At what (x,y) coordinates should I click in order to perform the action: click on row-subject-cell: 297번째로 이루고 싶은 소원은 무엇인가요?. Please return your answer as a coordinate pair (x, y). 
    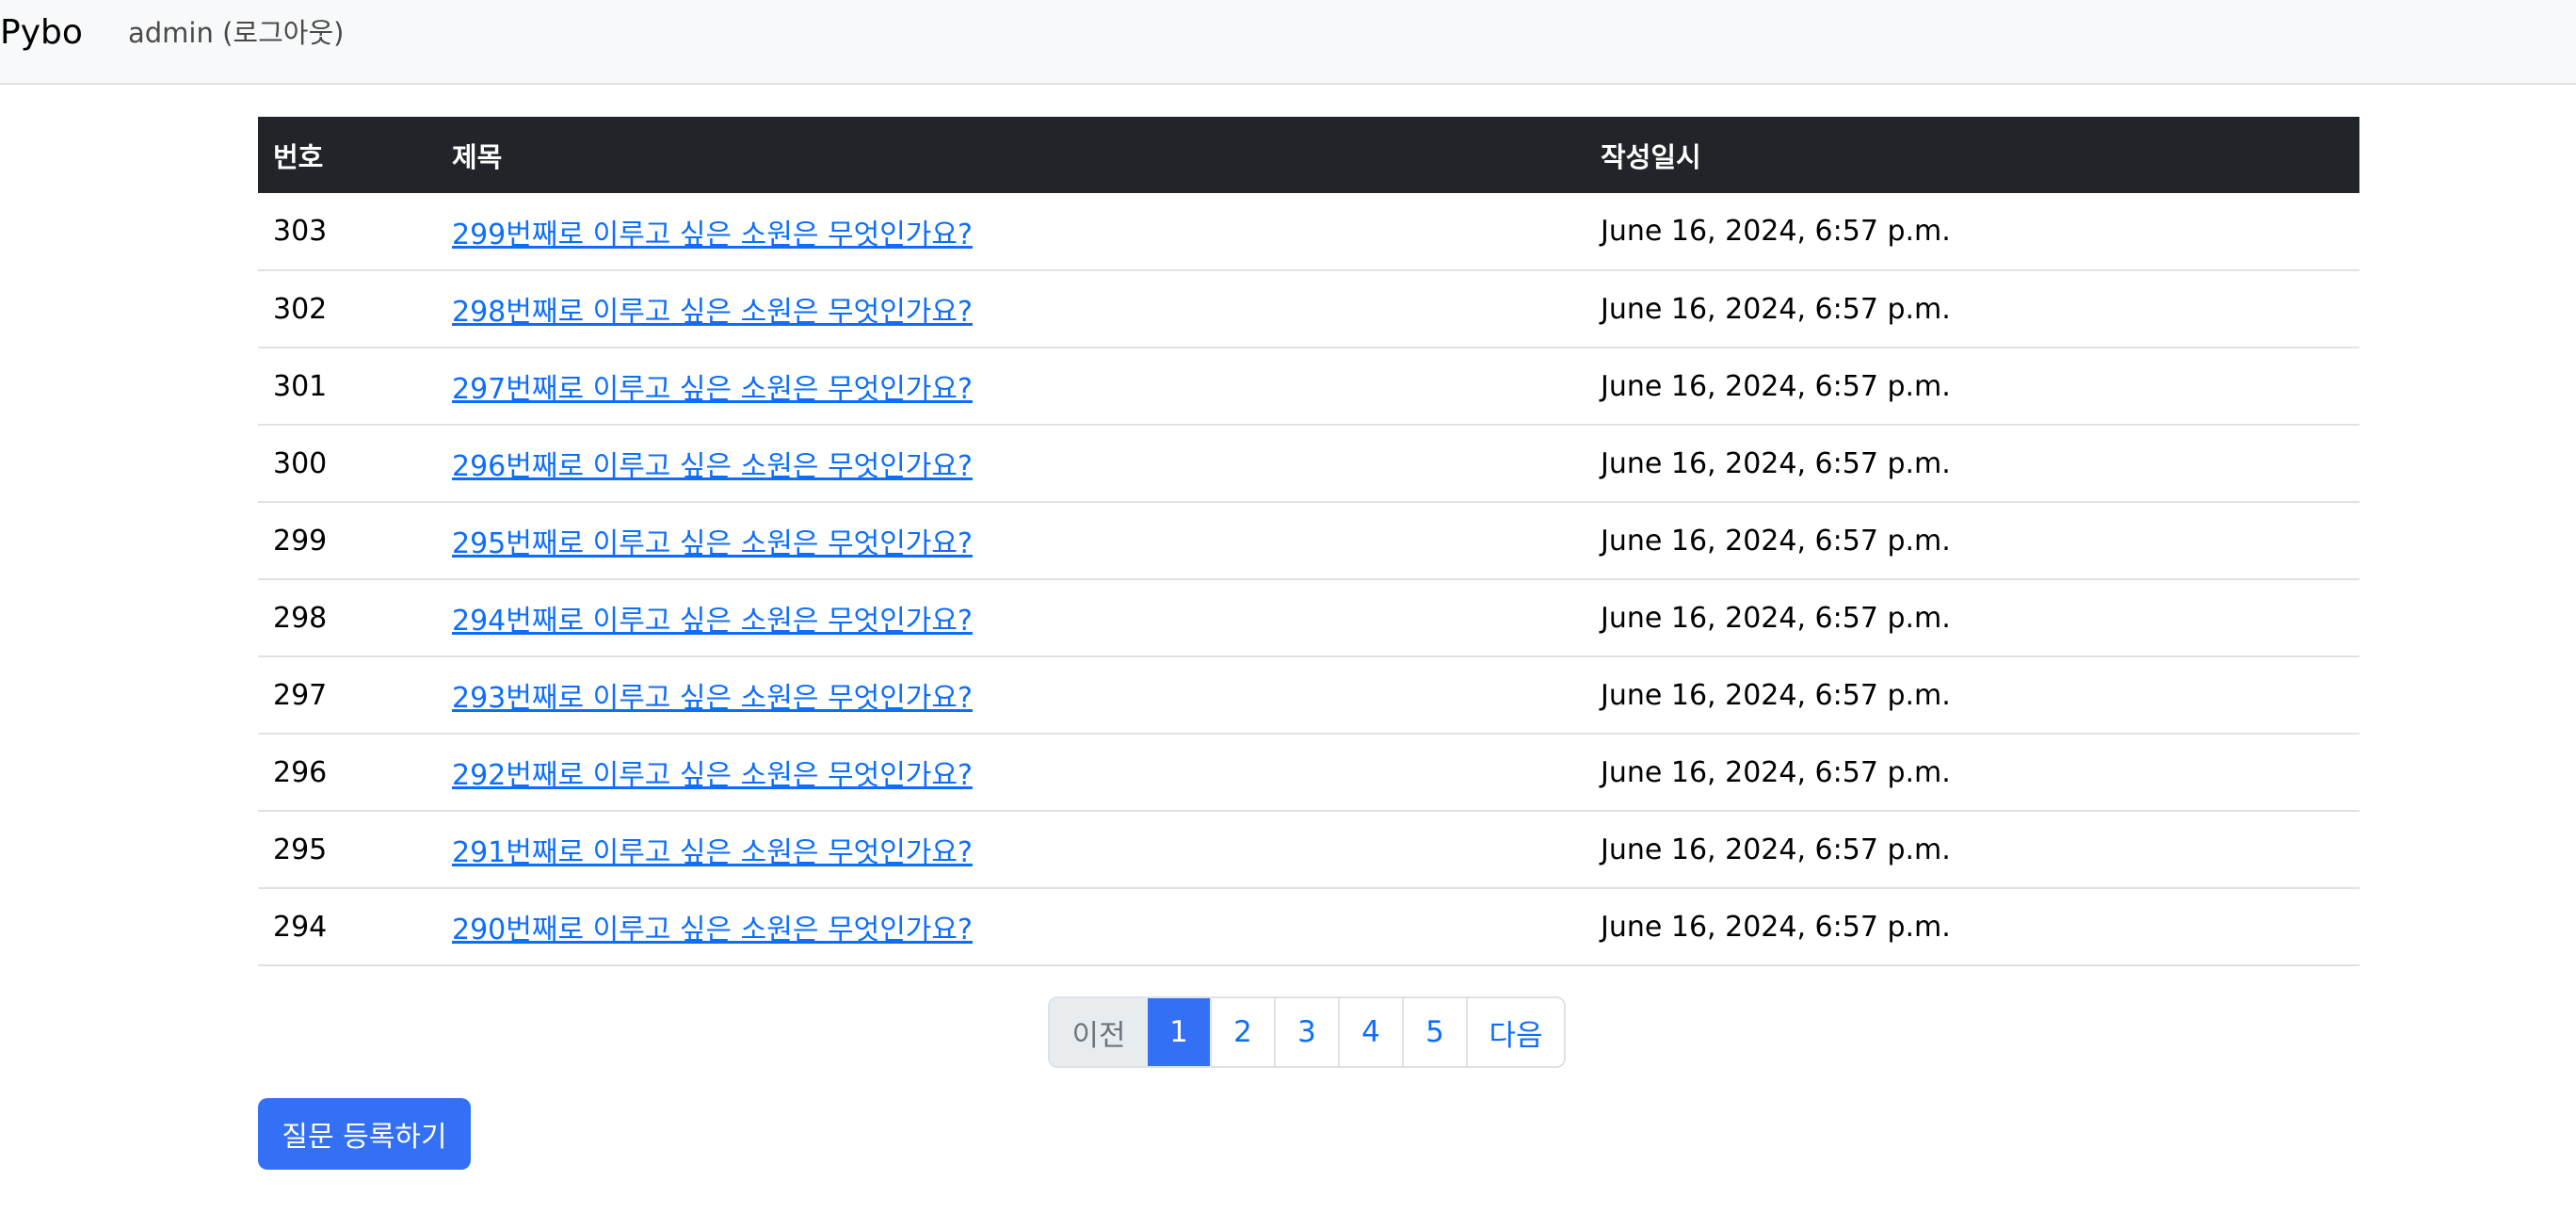
    Looking at the image, I should click on (1011, 386).